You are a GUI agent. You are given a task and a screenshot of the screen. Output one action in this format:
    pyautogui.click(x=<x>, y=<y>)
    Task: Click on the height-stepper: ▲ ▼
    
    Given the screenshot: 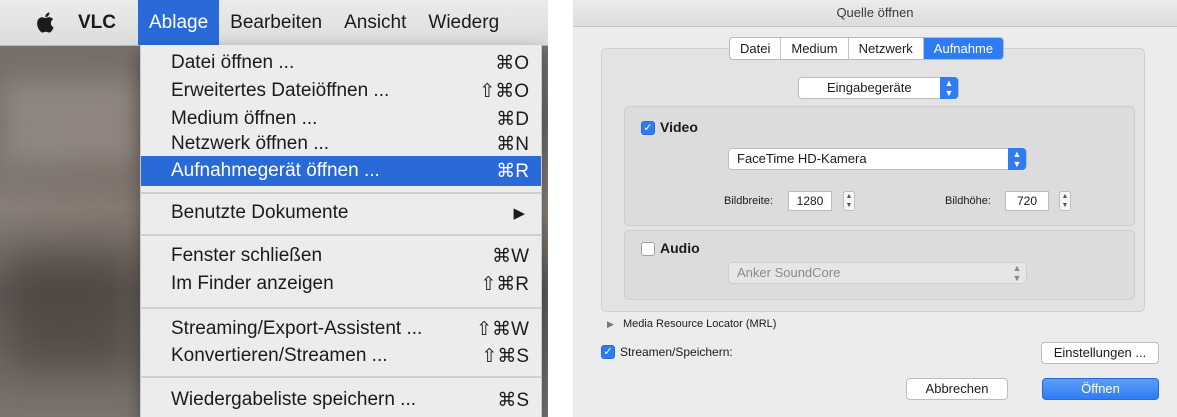 What is the action you would take?
    pyautogui.click(x=1065, y=201)
    